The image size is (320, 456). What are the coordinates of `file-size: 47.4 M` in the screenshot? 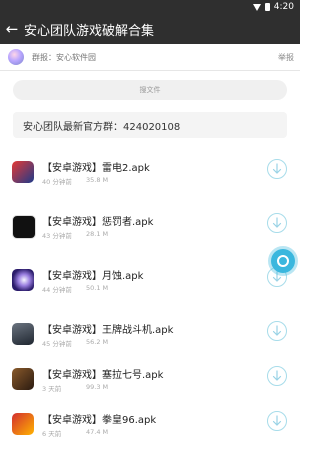 It's located at (97, 432).